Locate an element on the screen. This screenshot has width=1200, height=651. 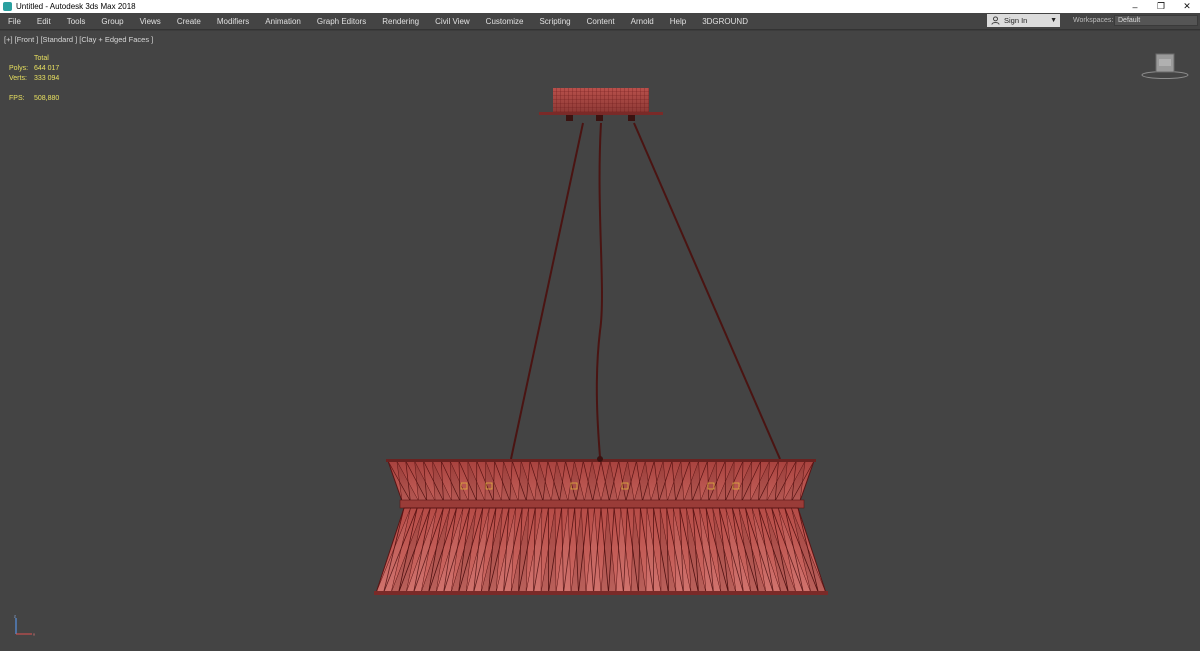
workspaces-select: Default is located at coordinates (1156, 20).